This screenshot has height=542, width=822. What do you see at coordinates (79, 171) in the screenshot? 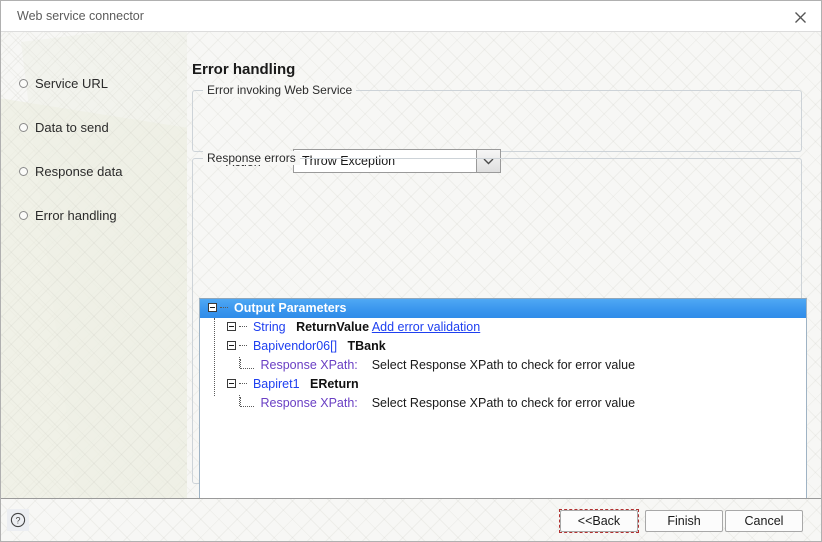
I see `sidebar-item-label: Response data` at bounding box center [79, 171].